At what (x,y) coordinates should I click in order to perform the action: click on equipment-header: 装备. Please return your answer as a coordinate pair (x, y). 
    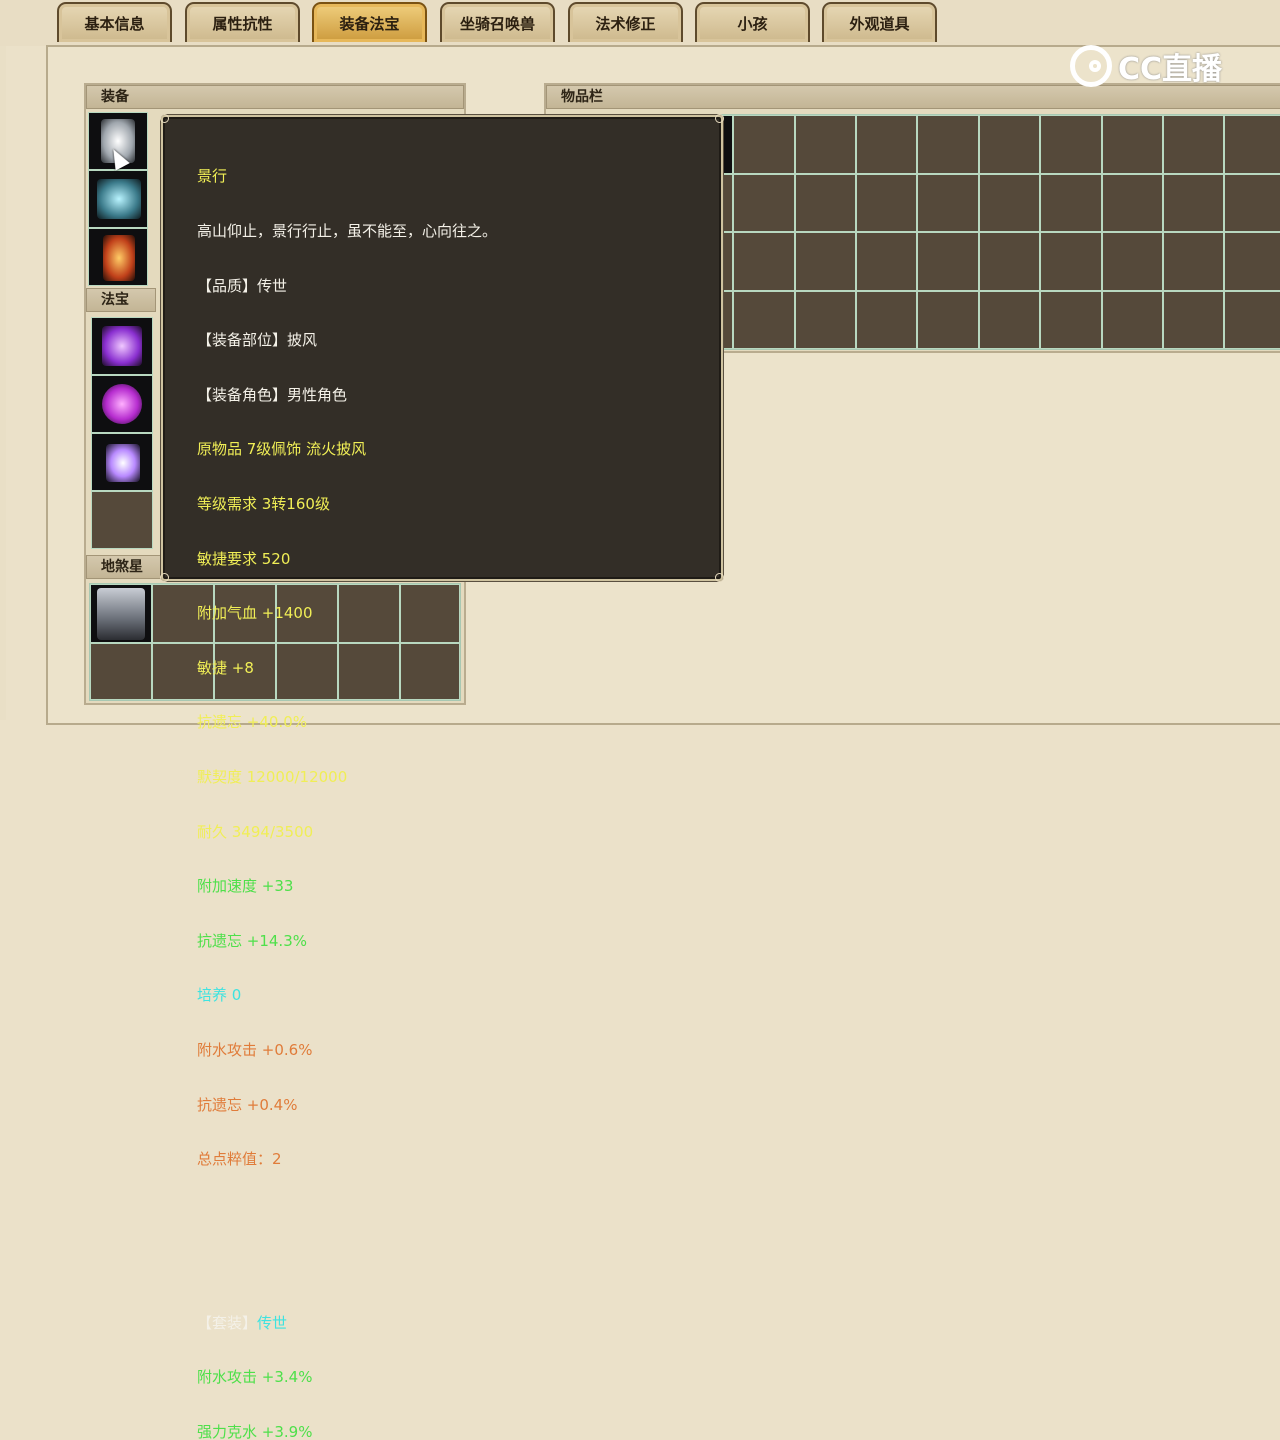
    Looking at the image, I should click on (275, 97).